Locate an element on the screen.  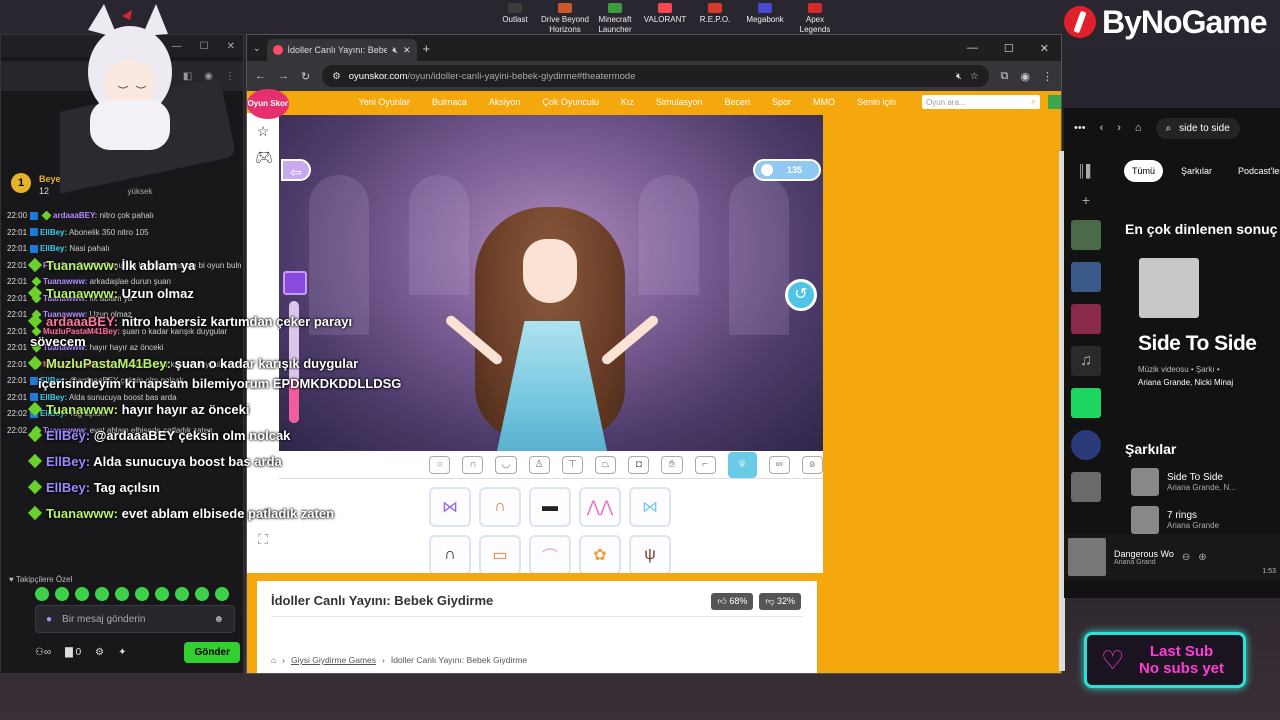
forward-icon: › is located at coordinates (1119, 128).